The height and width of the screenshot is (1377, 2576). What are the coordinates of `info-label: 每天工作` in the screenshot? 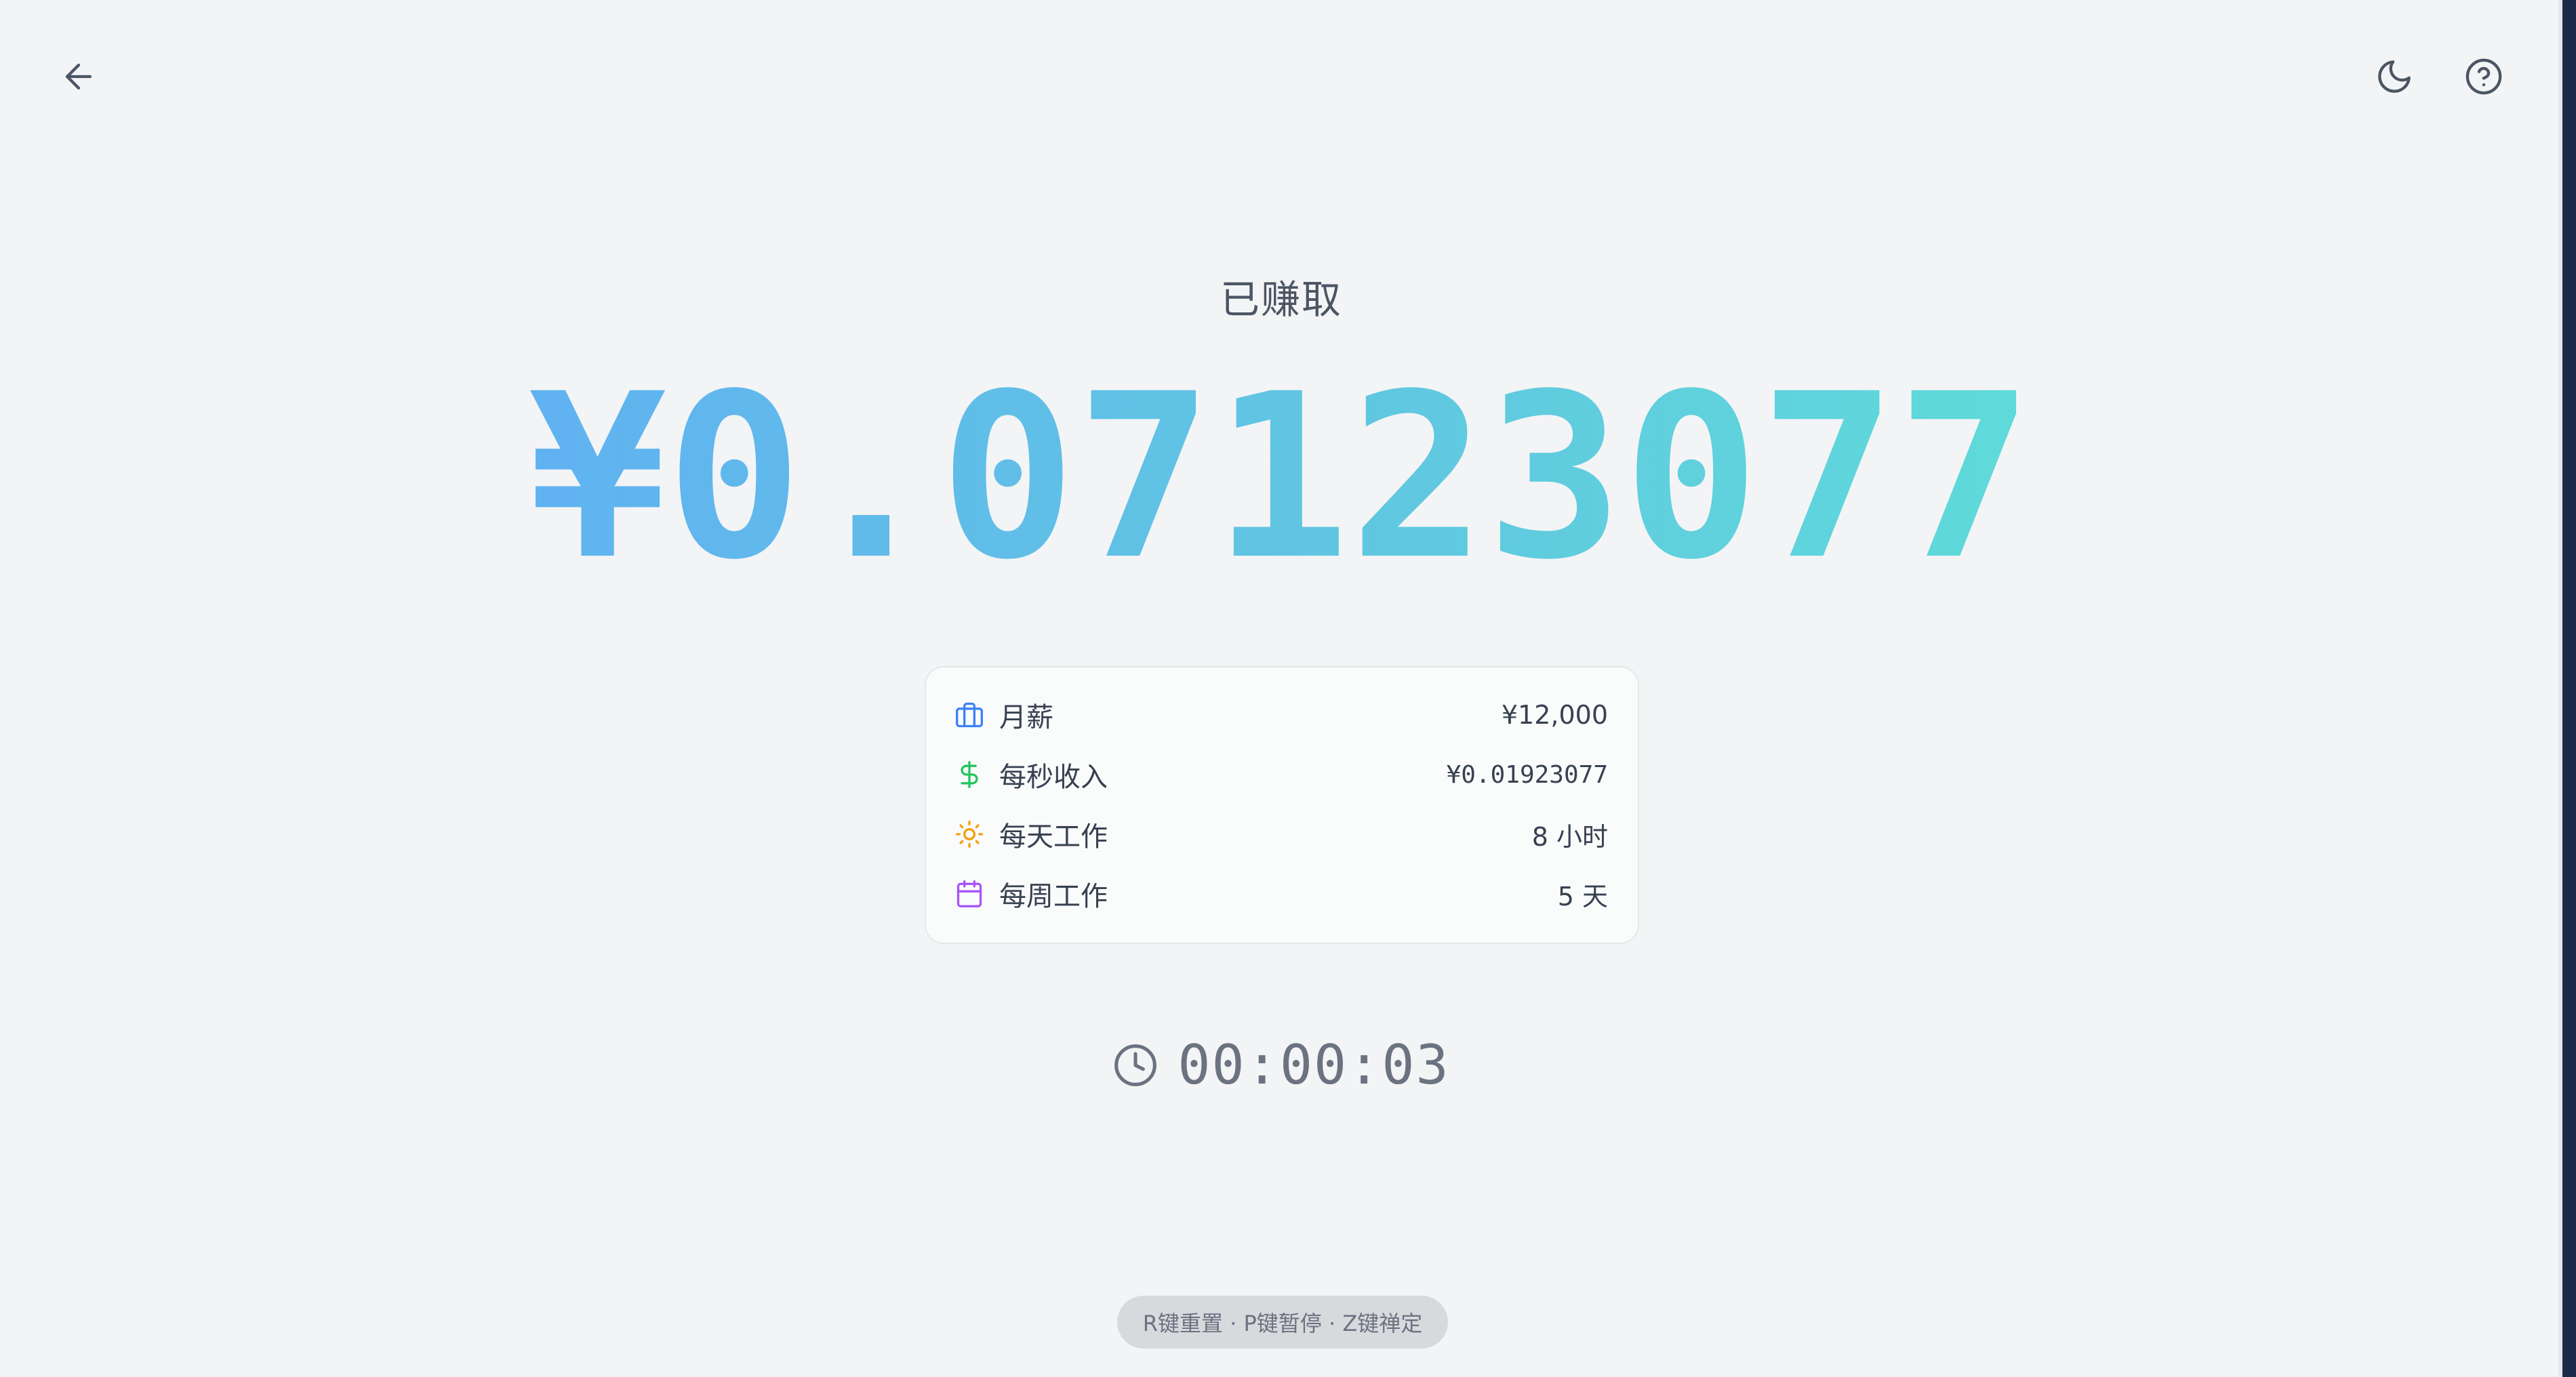 It's located at (1053, 836).